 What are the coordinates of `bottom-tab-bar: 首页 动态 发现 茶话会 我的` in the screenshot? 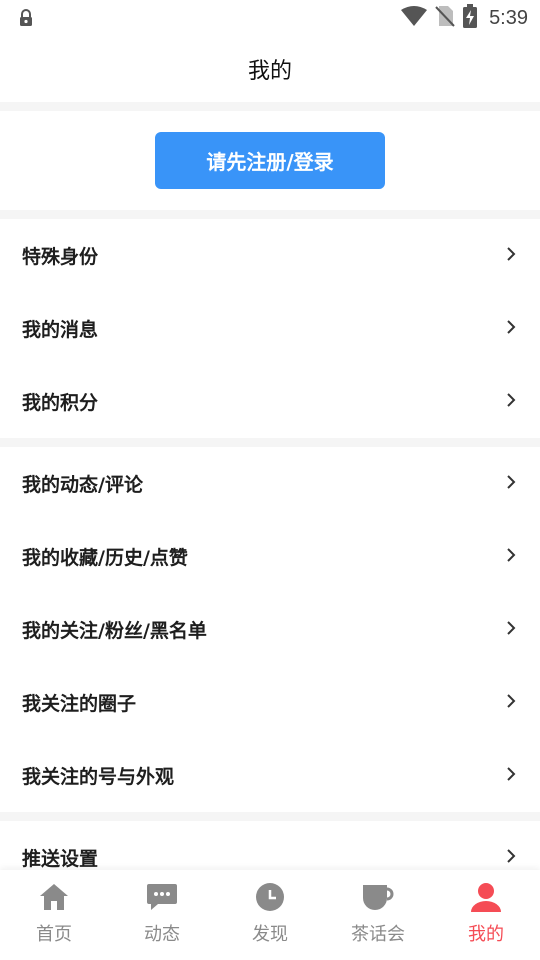 It's located at (270, 915).